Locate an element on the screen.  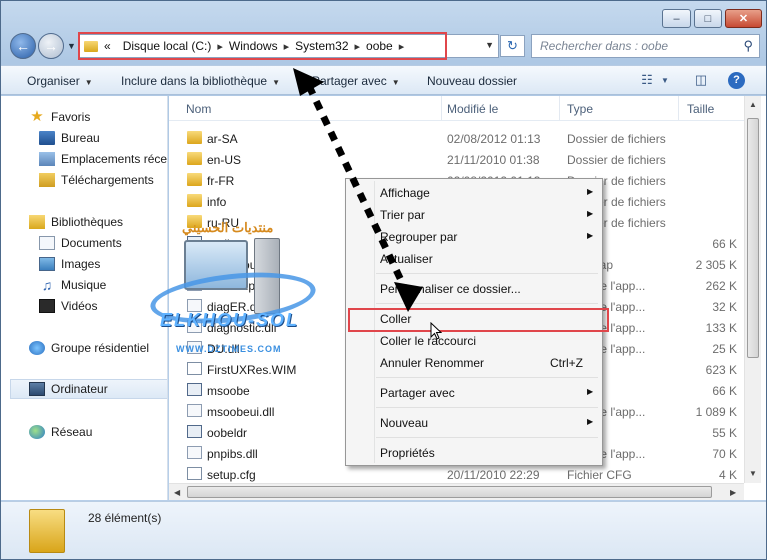
column-modified: Modifié le is located at coordinates (472, 109).